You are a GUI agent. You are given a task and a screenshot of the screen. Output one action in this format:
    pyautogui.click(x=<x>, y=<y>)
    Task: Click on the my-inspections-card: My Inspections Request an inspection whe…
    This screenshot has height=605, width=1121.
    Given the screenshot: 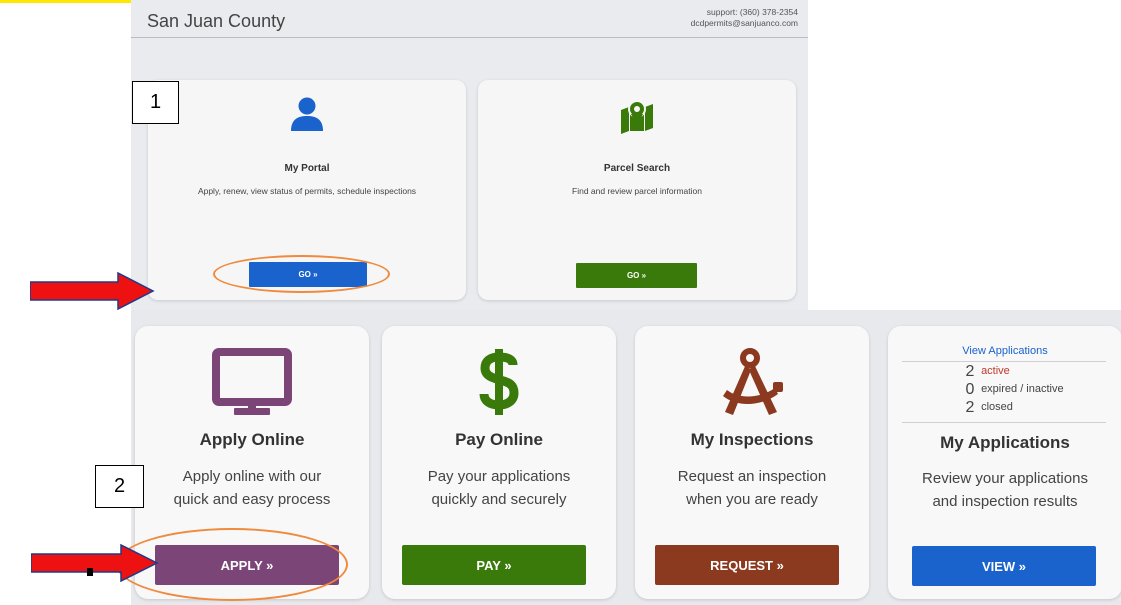 What is the action you would take?
    pyautogui.click(x=752, y=462)
    